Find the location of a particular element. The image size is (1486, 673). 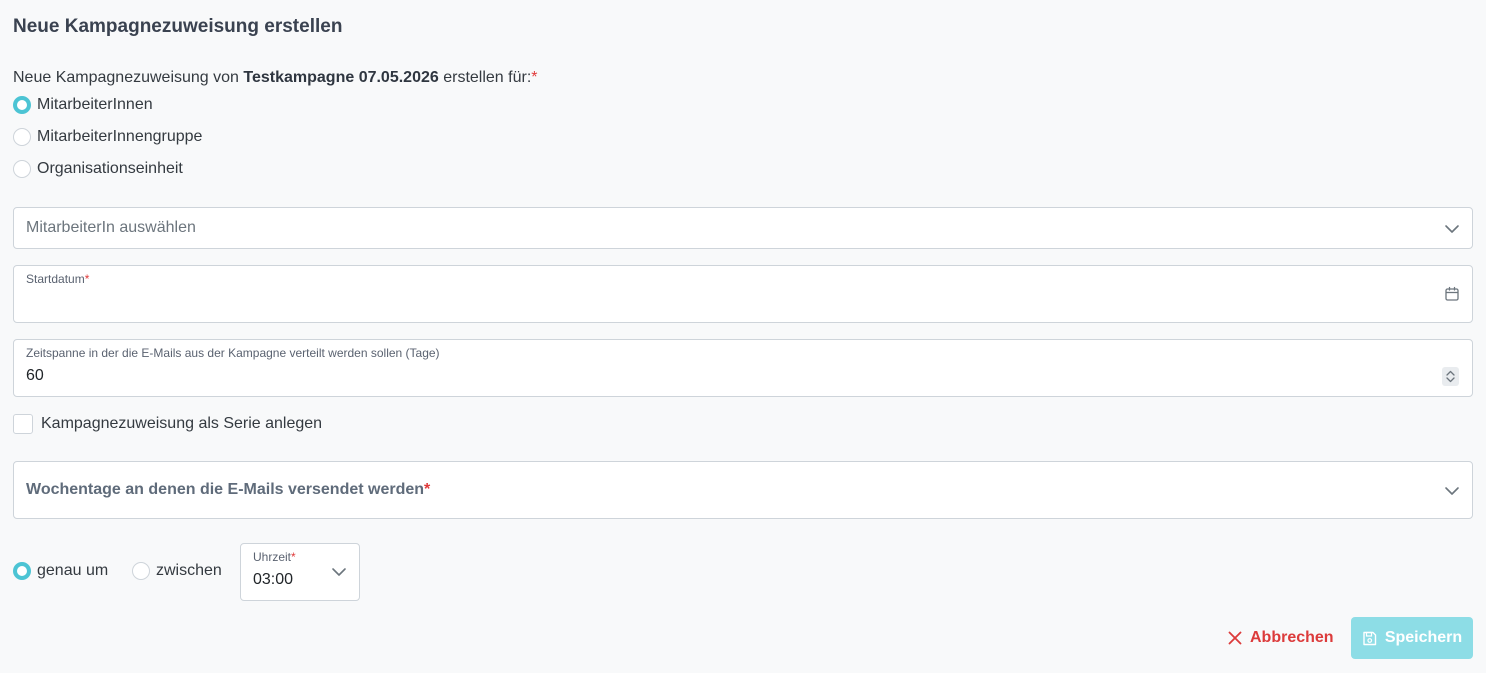

campaign-name: Testkampagne 07.05.2026 is located at coordinates (341, 77).